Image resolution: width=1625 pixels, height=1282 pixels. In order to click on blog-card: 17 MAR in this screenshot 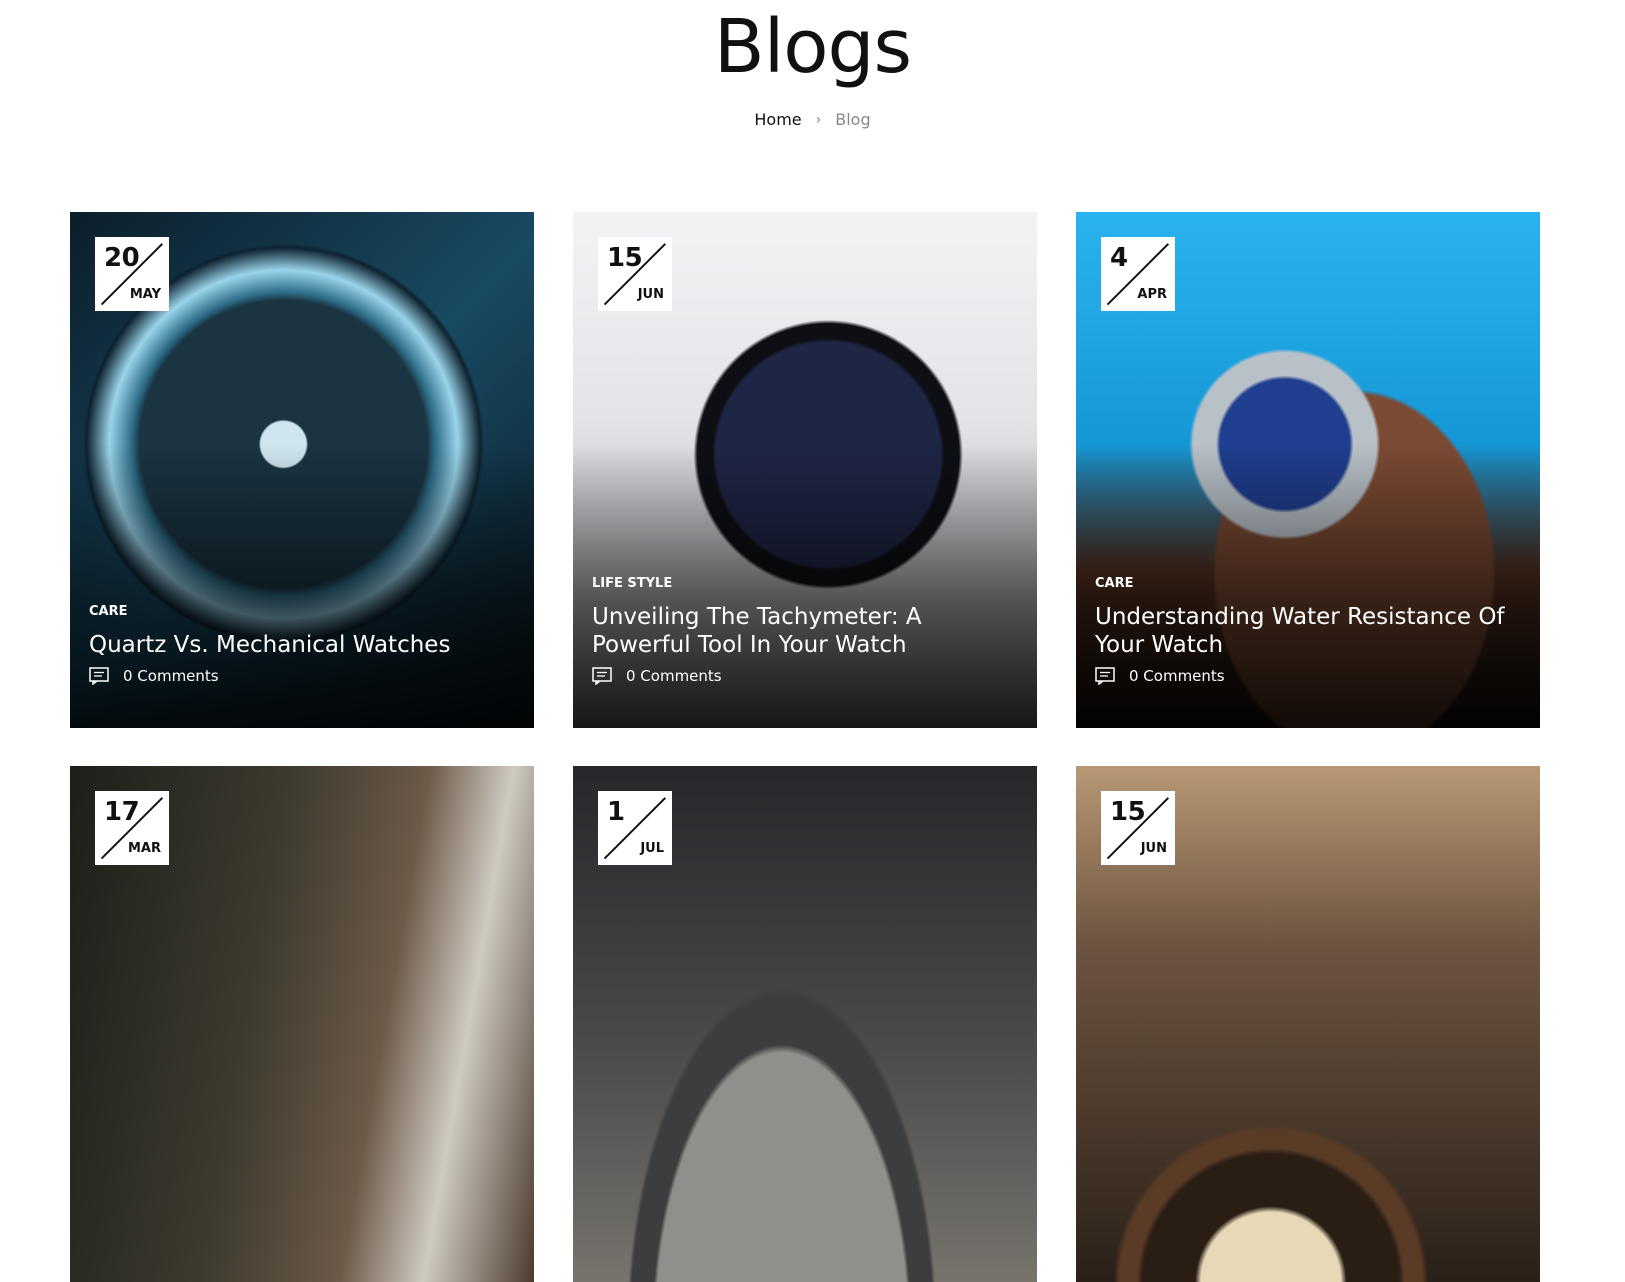, I will do `click(302, 1024)`.